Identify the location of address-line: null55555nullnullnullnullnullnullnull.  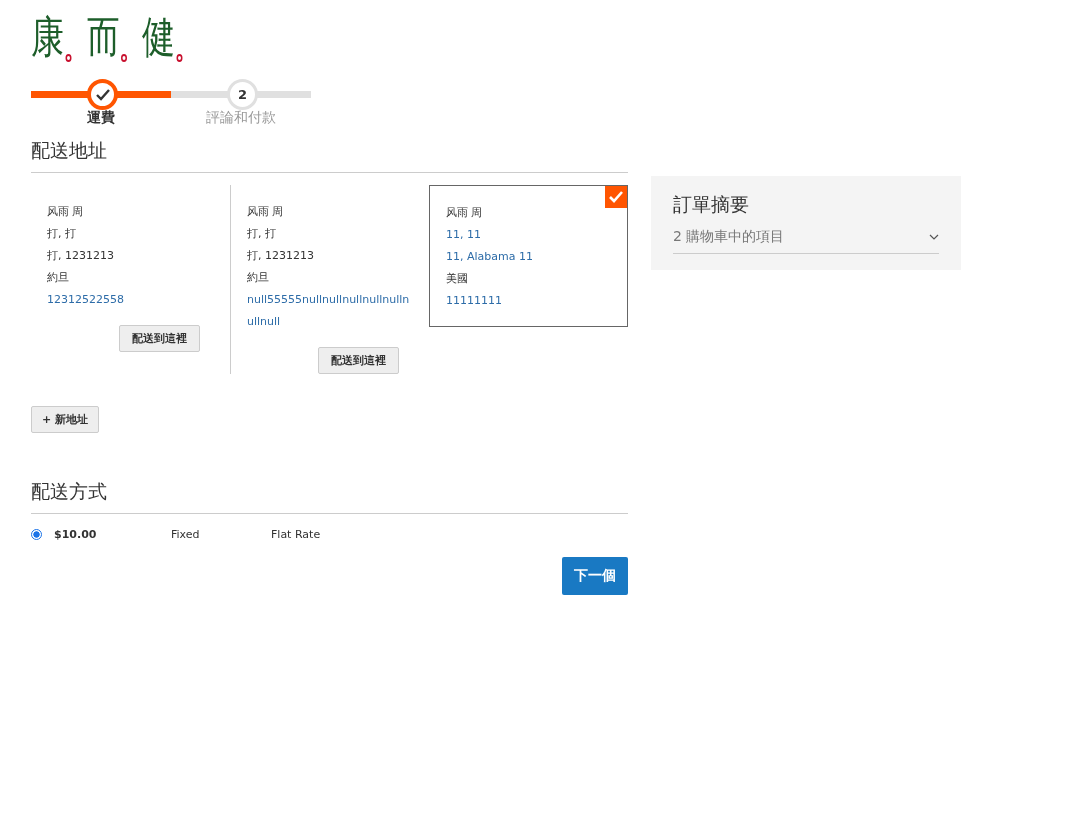
(329, 311).